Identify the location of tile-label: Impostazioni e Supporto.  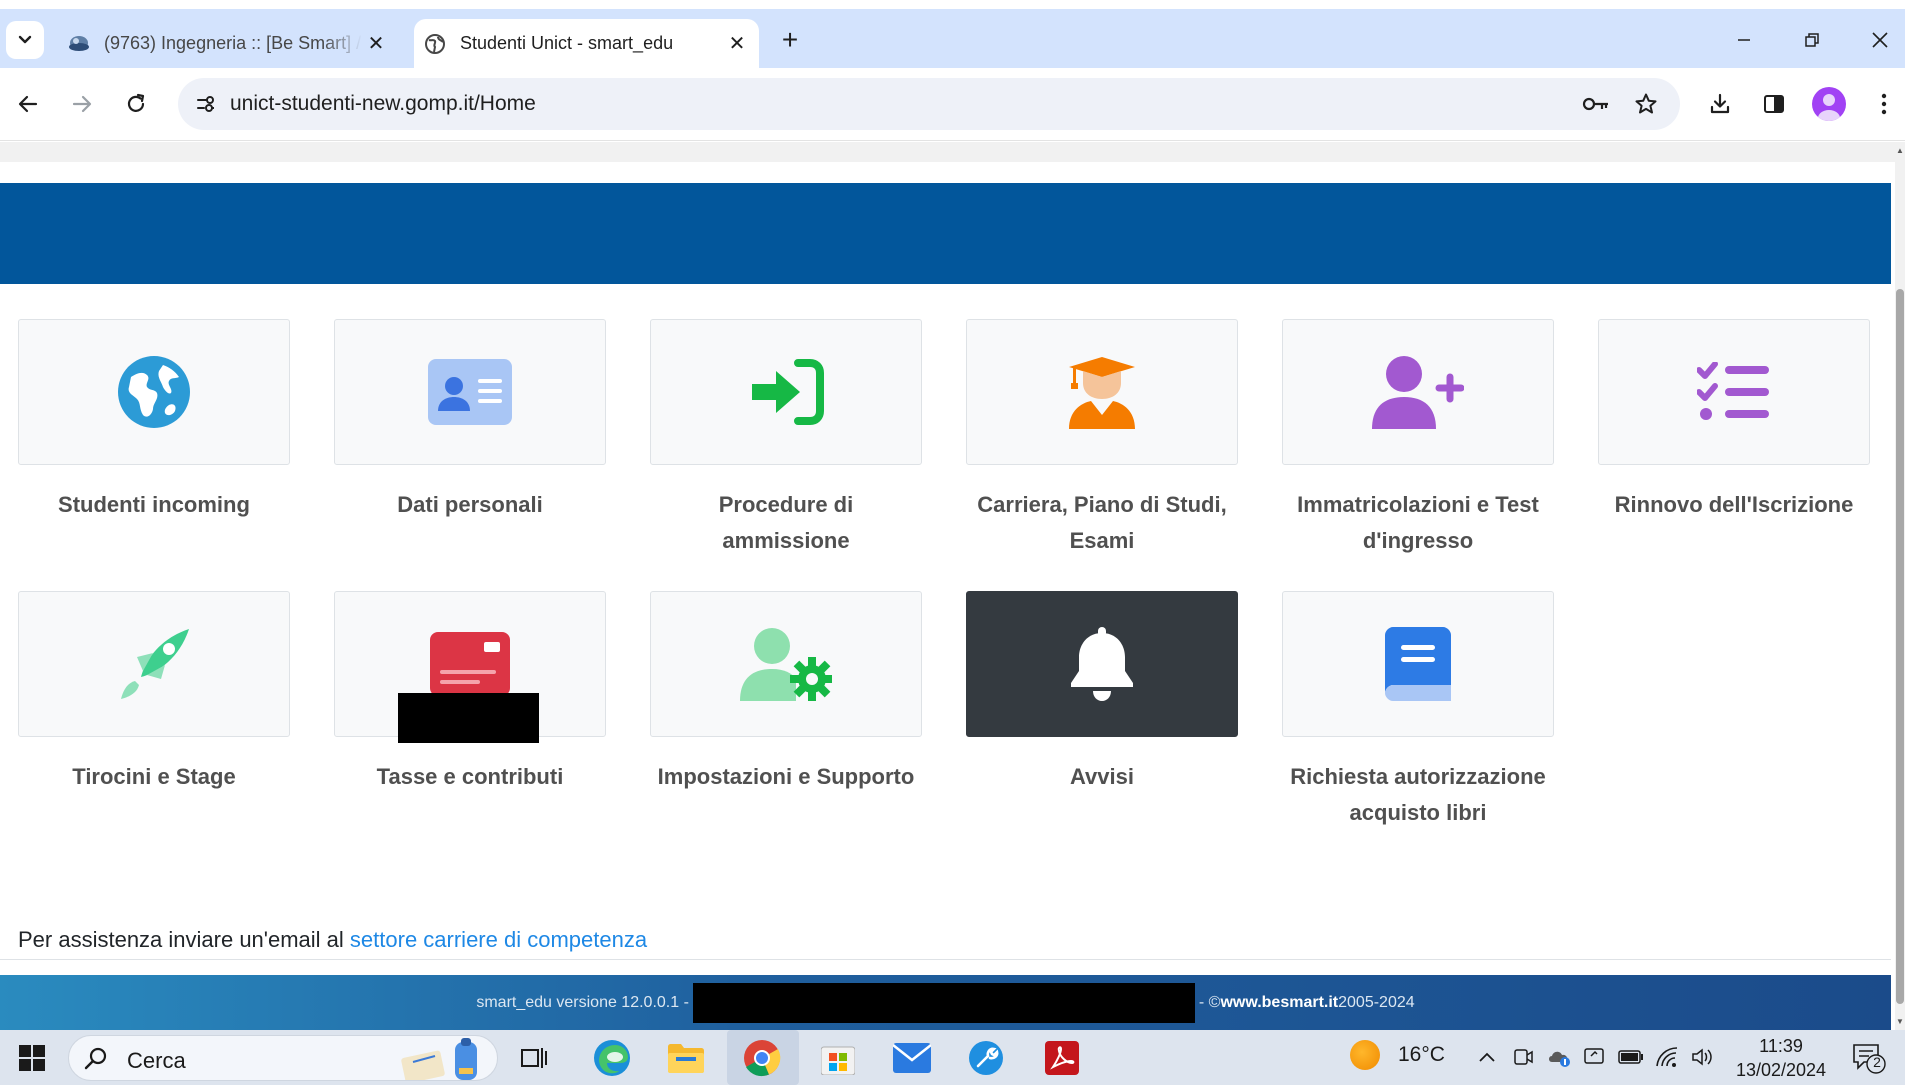
(786, 777).